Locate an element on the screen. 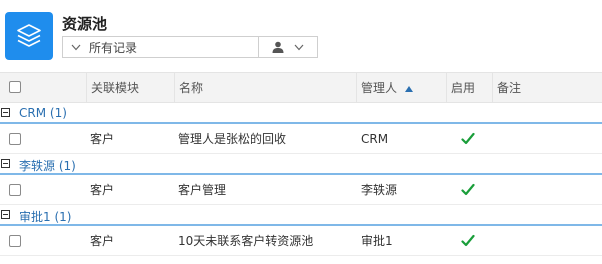  layers-icon is located at coordinates (29, 35).